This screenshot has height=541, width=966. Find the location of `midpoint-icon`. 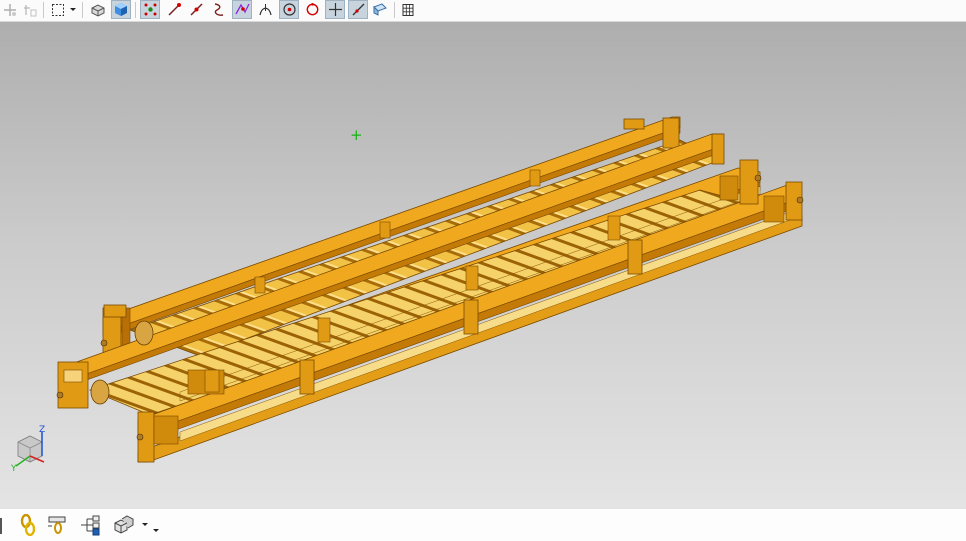

midpoint-icon is located at coordinates (196, 9).